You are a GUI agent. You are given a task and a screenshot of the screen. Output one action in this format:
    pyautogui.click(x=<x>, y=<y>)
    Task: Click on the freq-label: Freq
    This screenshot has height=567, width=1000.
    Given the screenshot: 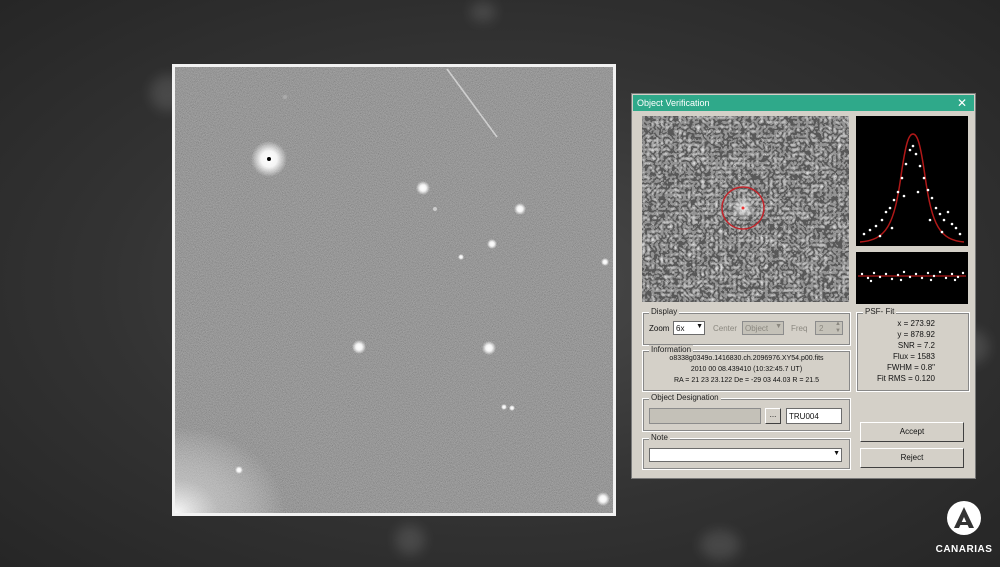 What is the action you would take?
    pyautogui.click(x=799, y=328)
    